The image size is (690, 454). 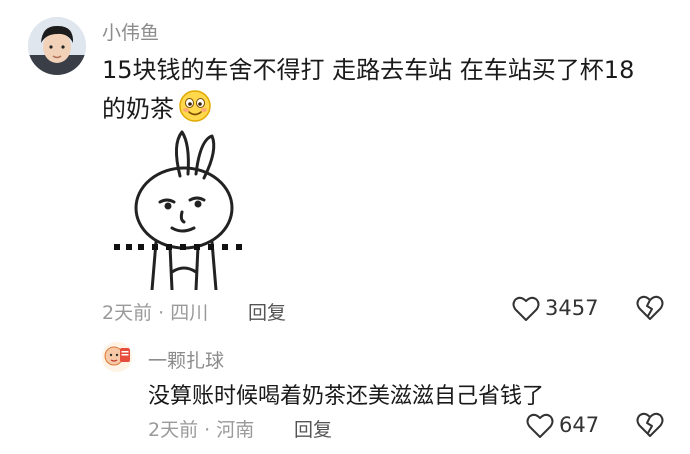 What do you see at coordinates (155, 313) in the screenshot?
I see `comment-time-location: 2天前 · 四川` at bounding box center [155, 313].